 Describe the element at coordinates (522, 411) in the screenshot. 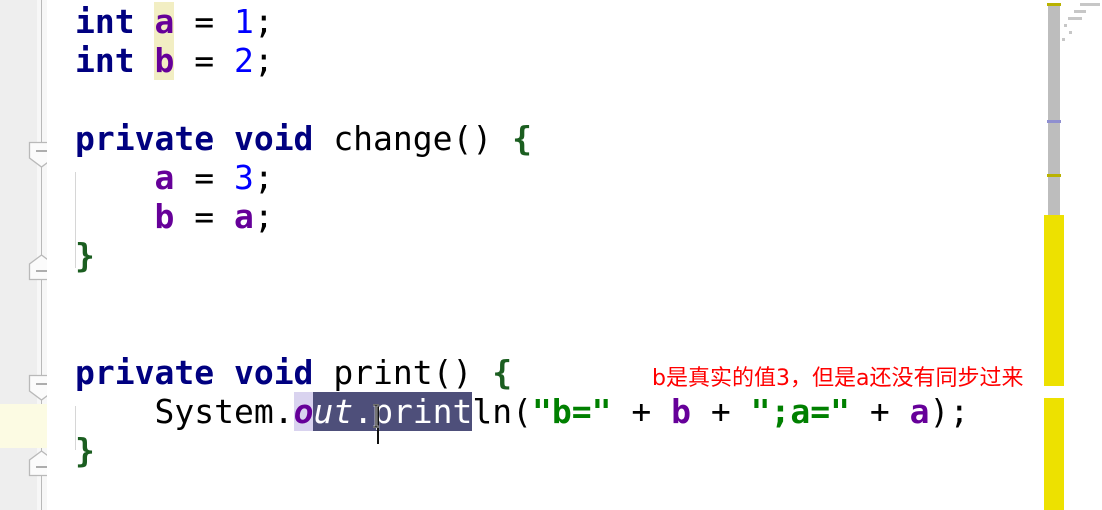

I see `code-token: (` at that location.